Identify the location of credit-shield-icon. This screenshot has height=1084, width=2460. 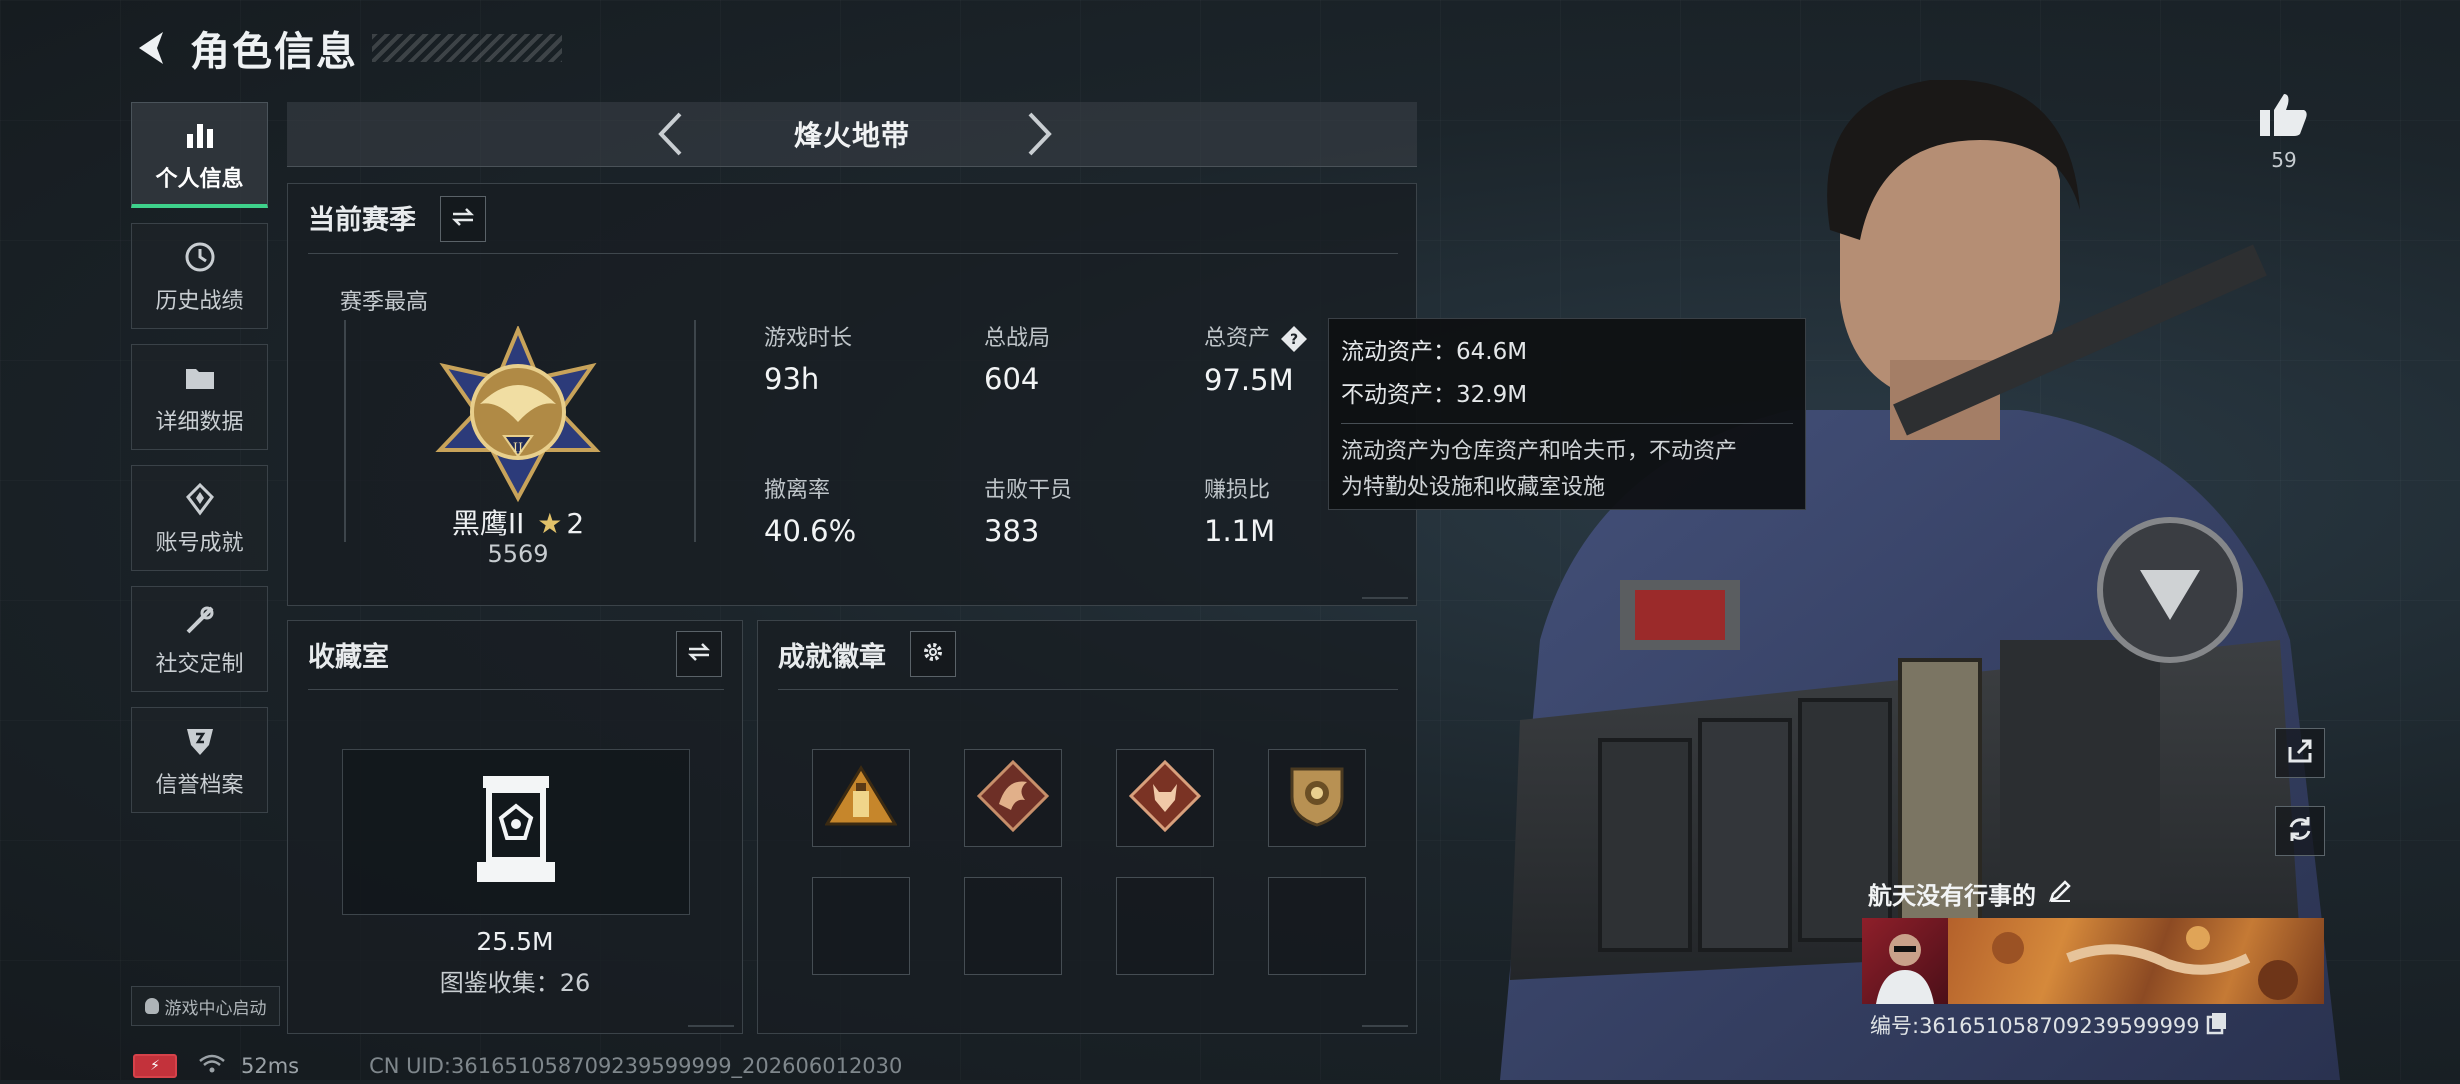
(200, 741).